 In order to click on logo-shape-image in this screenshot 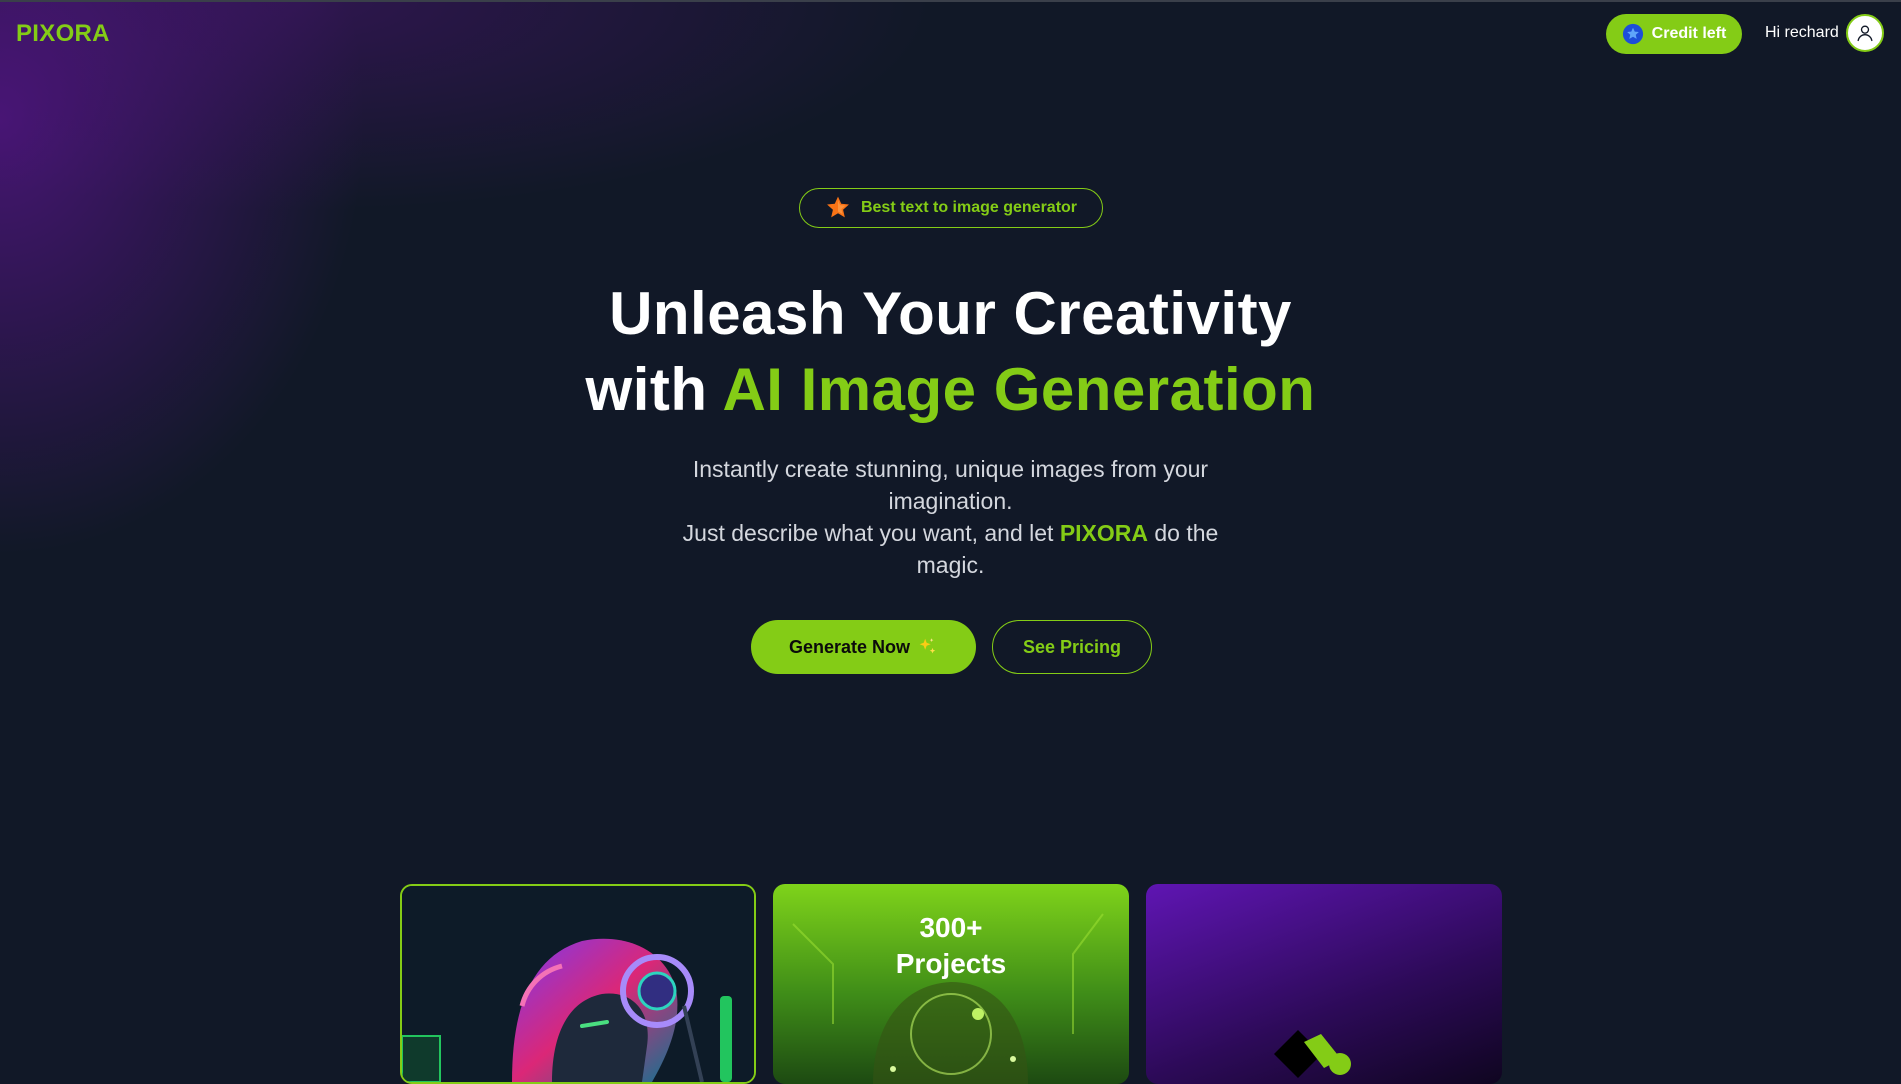, I will do `click(1312, 1054)`.